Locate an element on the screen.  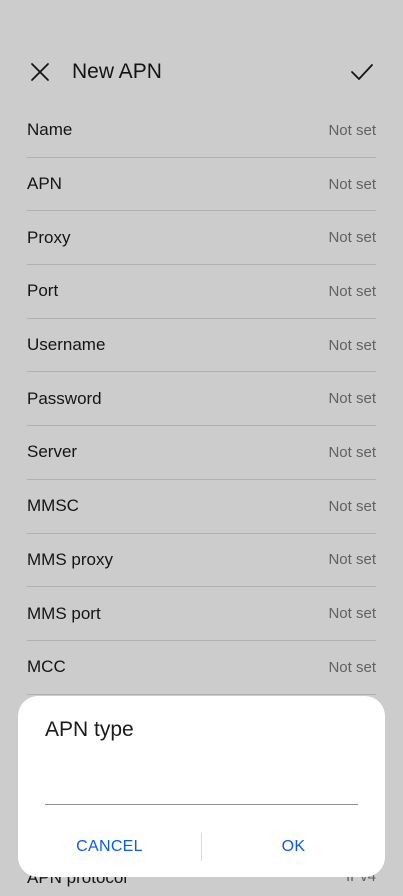
dialog-actions: CANCEL OK is located at coordinates (201, 847).